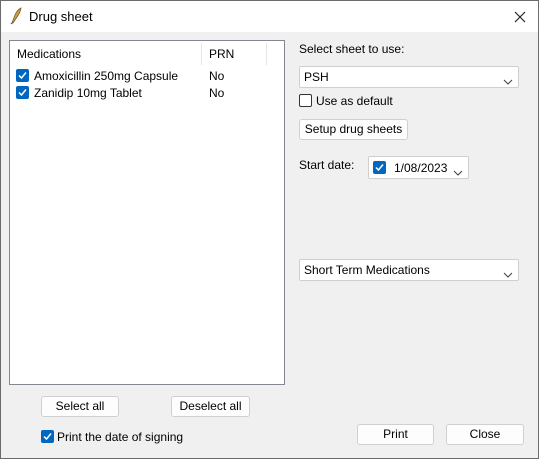 This screenshot has height=459, width=539. Describe the element at coordinates (80, 406) in the screenshot. I see `select-all-button: Select all` at that location.